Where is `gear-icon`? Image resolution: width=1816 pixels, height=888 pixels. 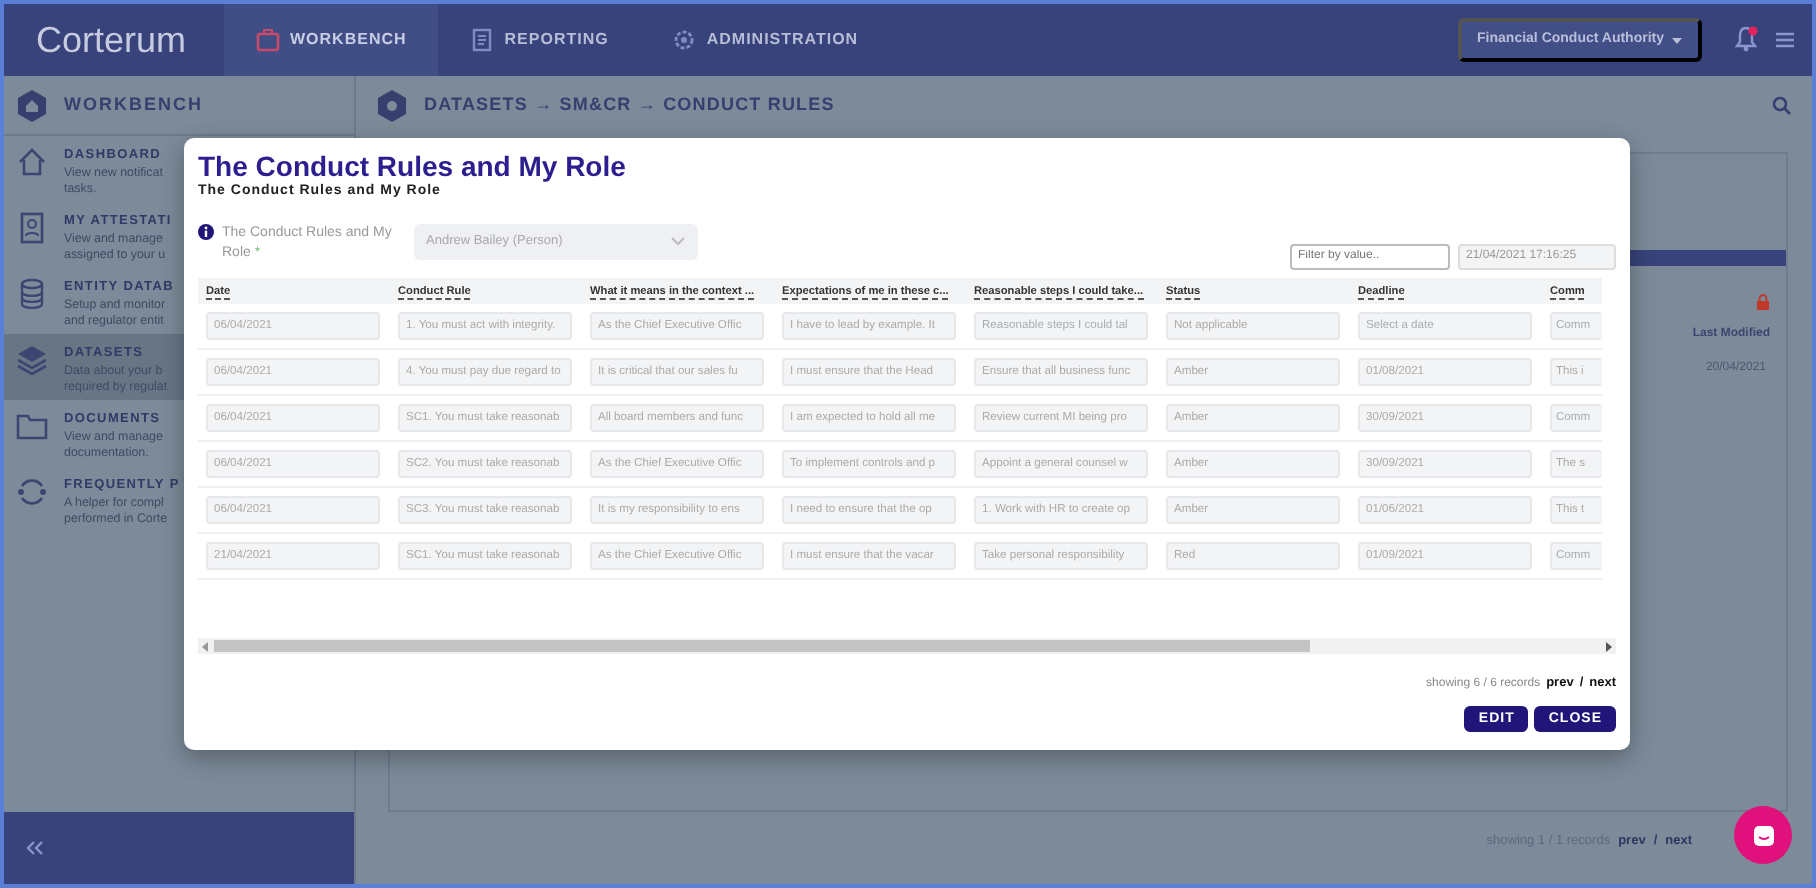 gear-icon is located at coordinates (684, 40).